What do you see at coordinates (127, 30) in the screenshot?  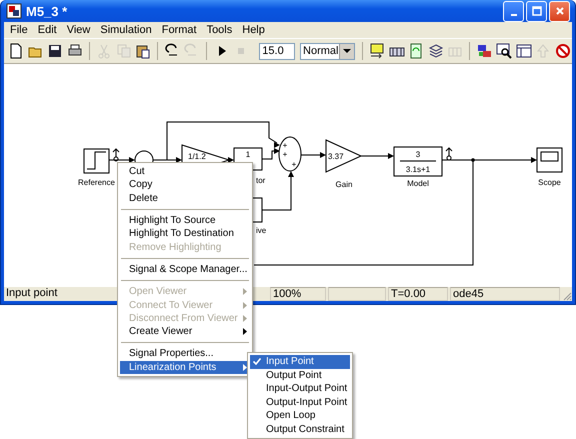 I see `menu-item: Simulation` at bounding box center [127, 30].